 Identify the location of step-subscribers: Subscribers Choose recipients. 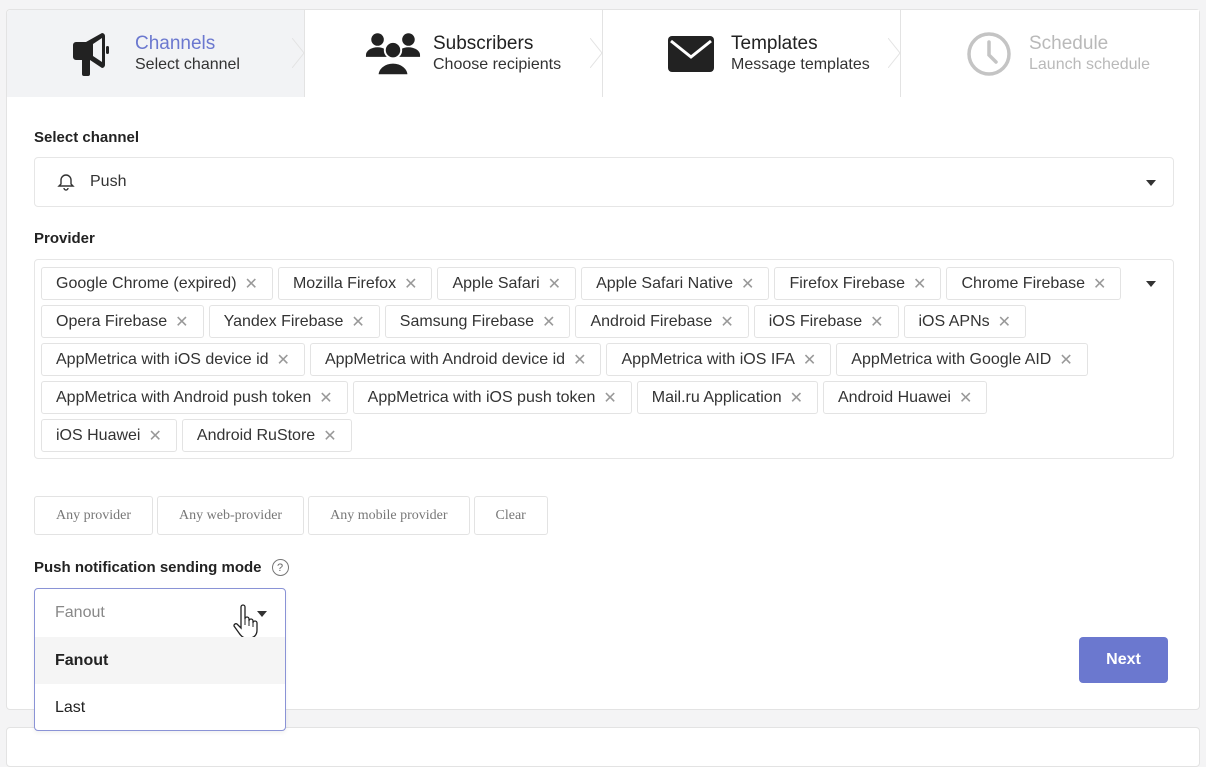
(454, 53).